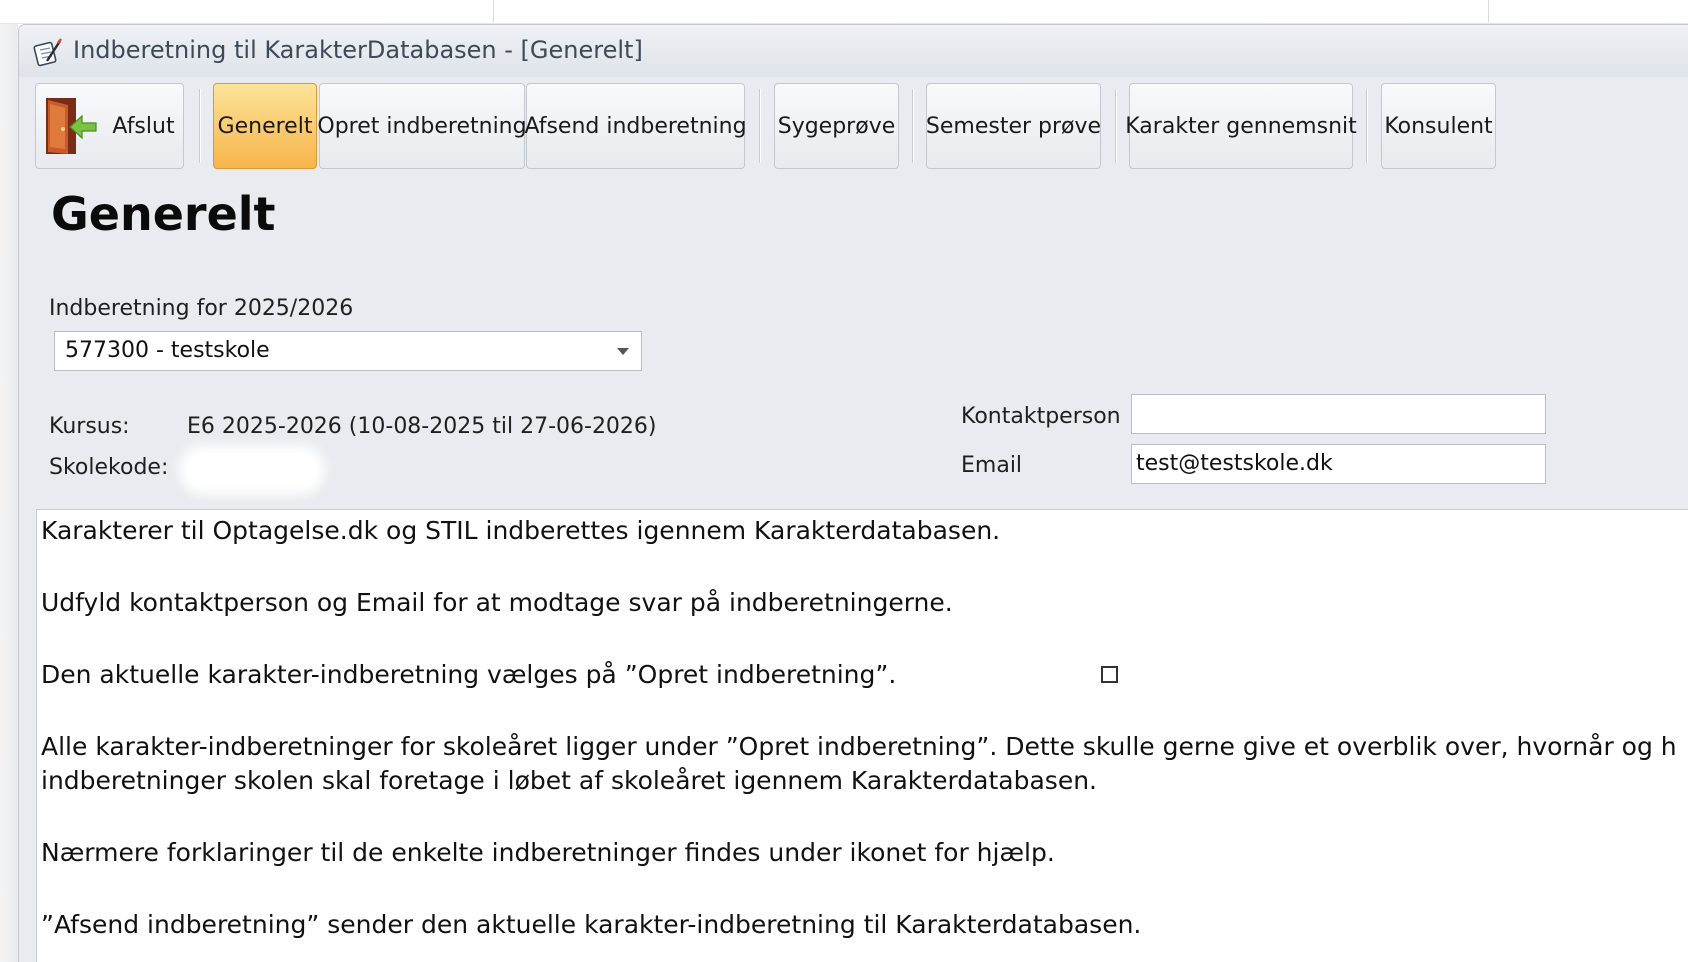 This screenshot has width=1688, height=962. What do you see at coordinates (47, 52) in the screenshot?
I see `pen-notepad-icon` at bounding box center [47, 52].